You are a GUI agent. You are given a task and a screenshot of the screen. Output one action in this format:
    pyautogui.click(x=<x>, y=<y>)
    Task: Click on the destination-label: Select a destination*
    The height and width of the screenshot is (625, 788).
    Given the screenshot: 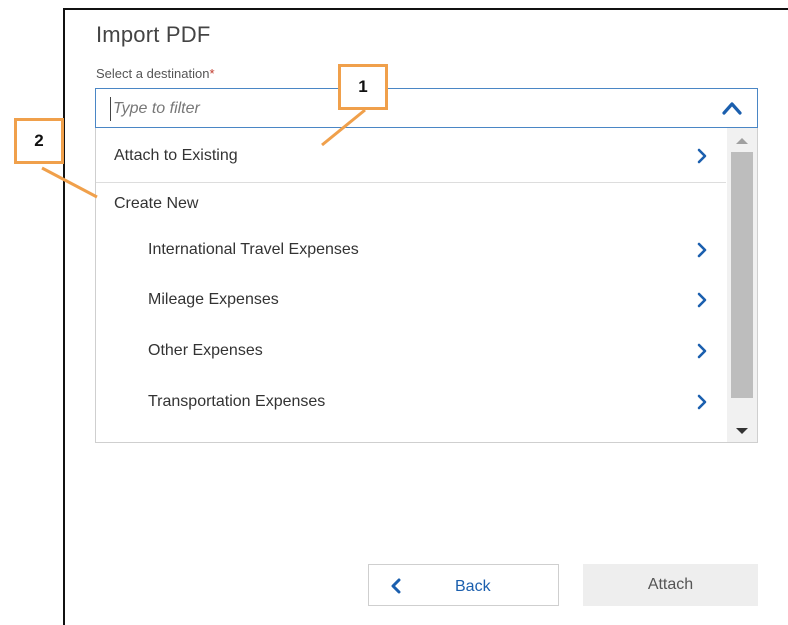 What is the action you would take?
    pyautogui.click(x=155, y=73)
    